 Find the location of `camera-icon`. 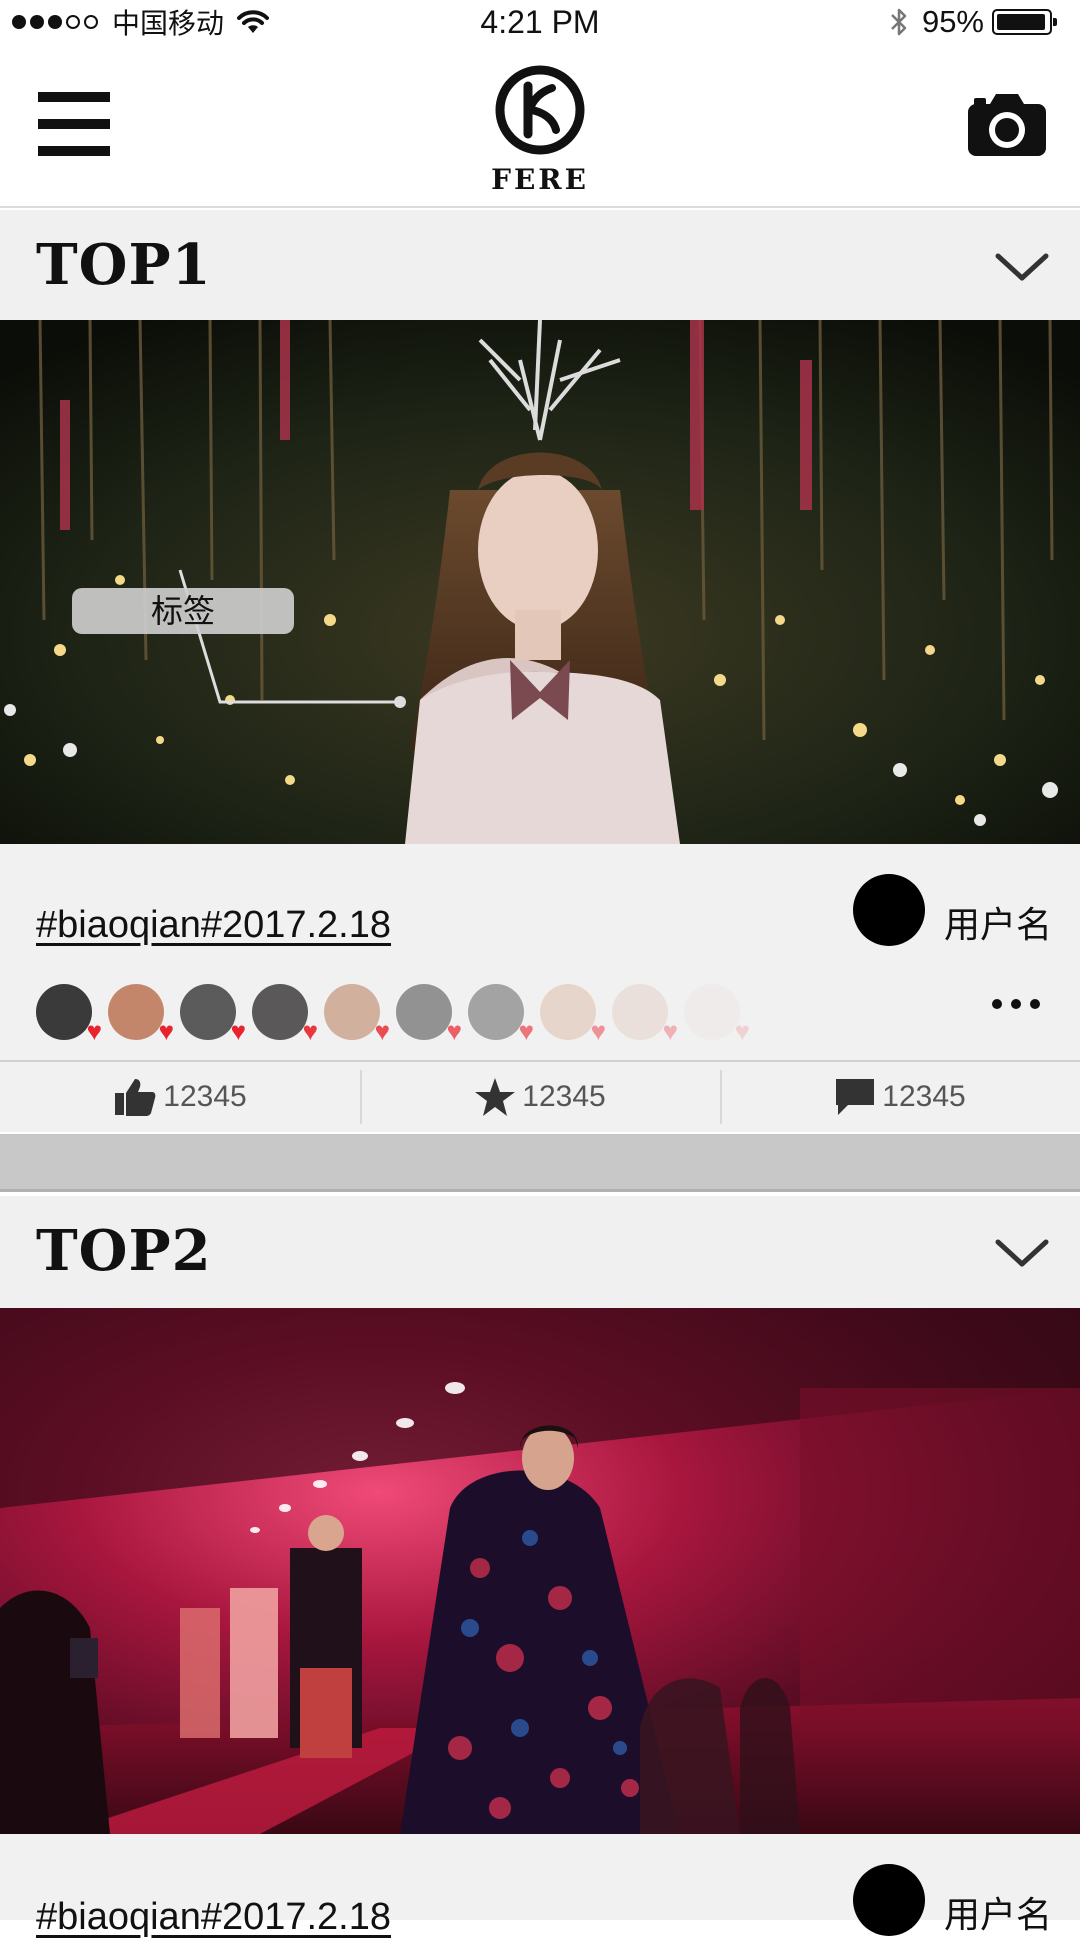

camera-icon is located at coordinates (1007, 124).